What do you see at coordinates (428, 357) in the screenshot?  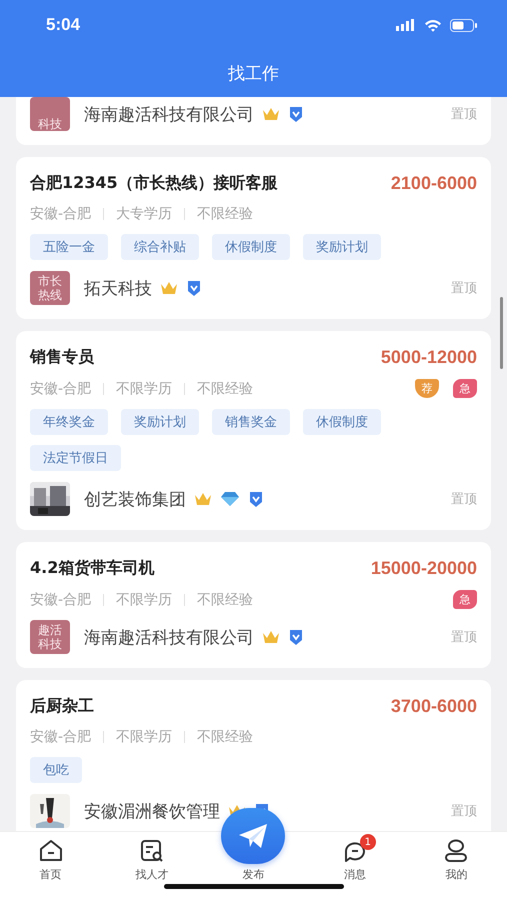 I see `salary-range: 5000-12000` at bounding box center [428, 357].